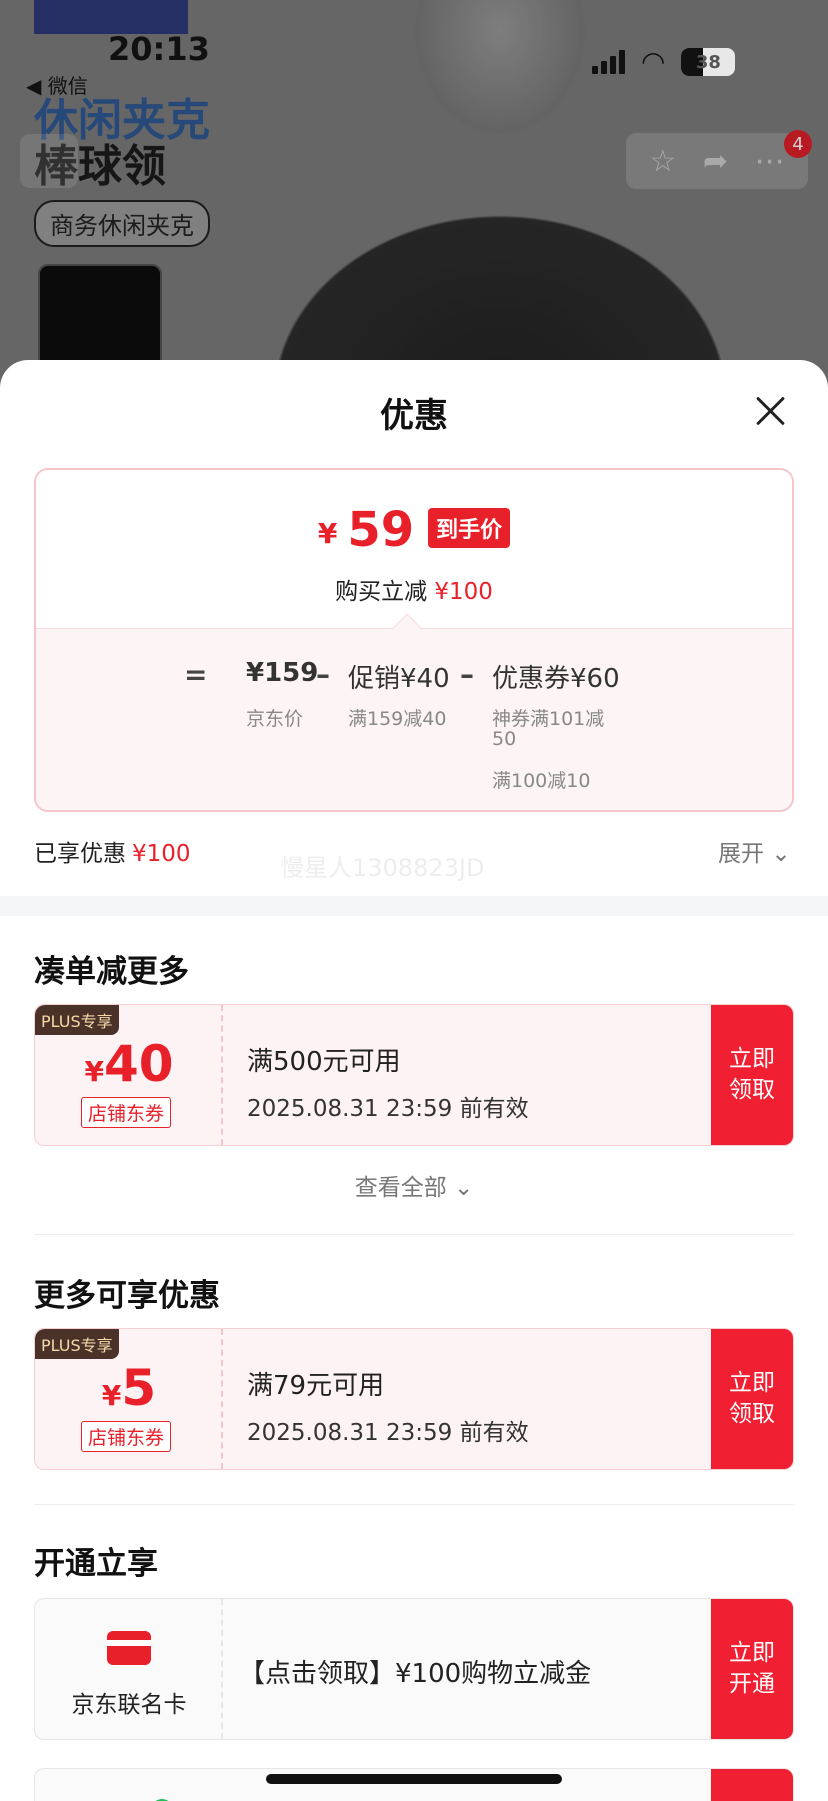 This screenshot has height=1801, width=828. I want to click on expand-toggle: 展开 ⌄, so click(754, 851).